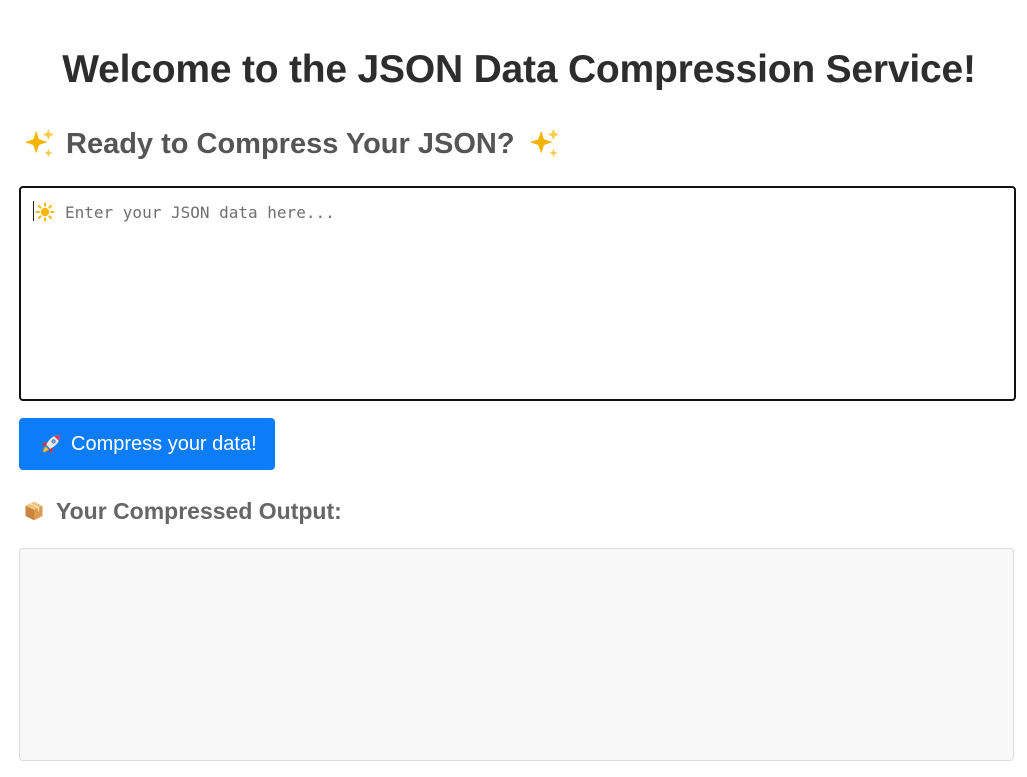  What do you see at coordinates (45, 212) in the screenshot?
I see `sun-icon` at bounding box center [45, 212].